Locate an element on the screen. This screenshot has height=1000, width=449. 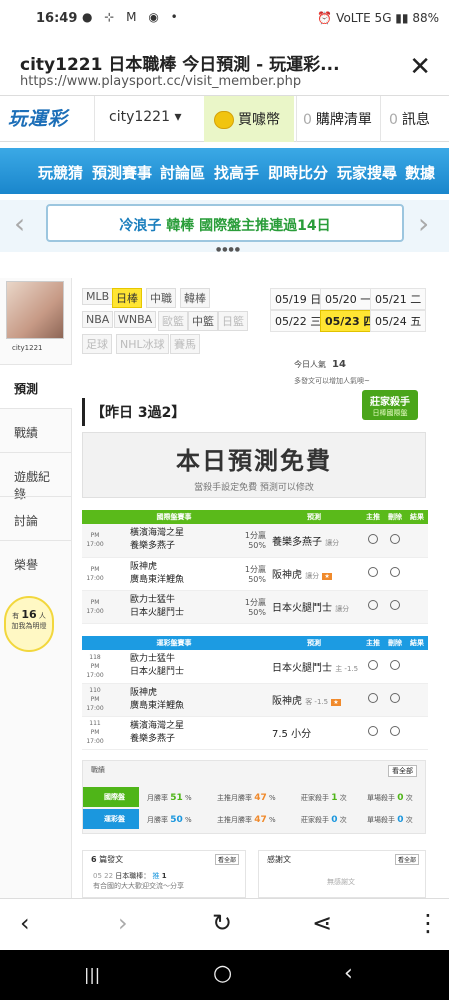
free-banner: 本日預測免費 當殺手設定免費 預測可以修改 is located at coordinates (254, 465).